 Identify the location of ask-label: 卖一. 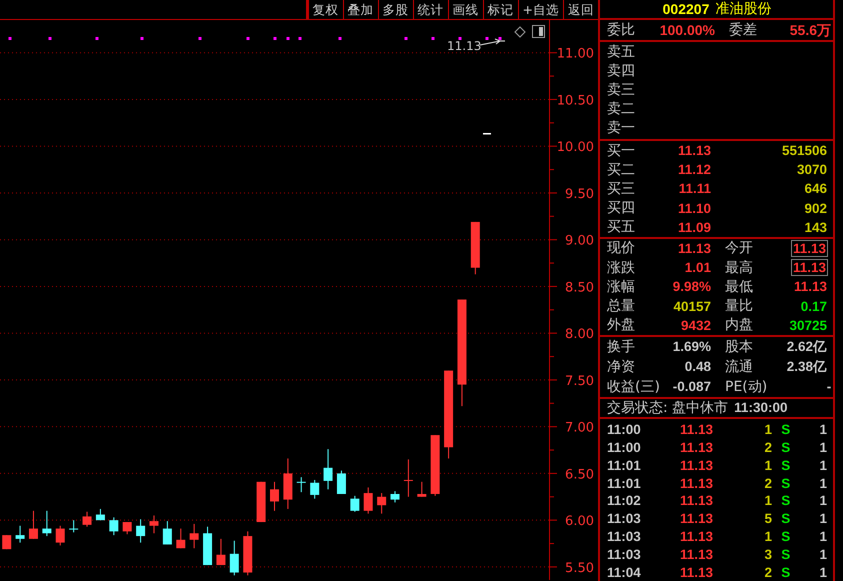
(621, 128).